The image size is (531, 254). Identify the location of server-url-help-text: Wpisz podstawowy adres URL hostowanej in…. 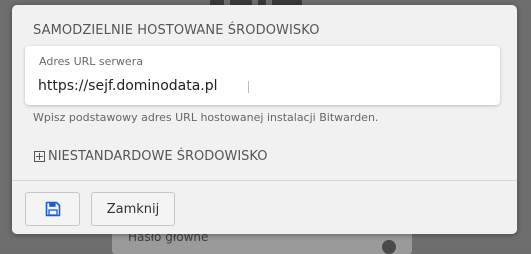
(206, 117).